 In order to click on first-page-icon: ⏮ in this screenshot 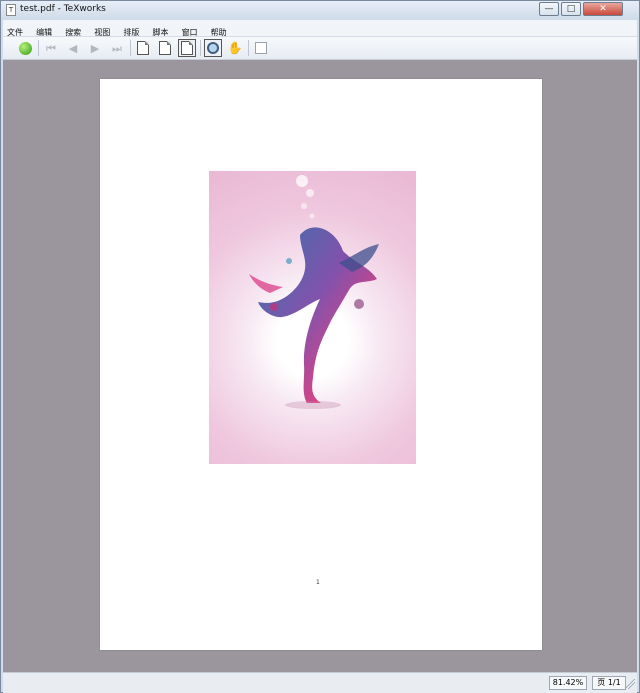, I will do `click(51, 48)`.